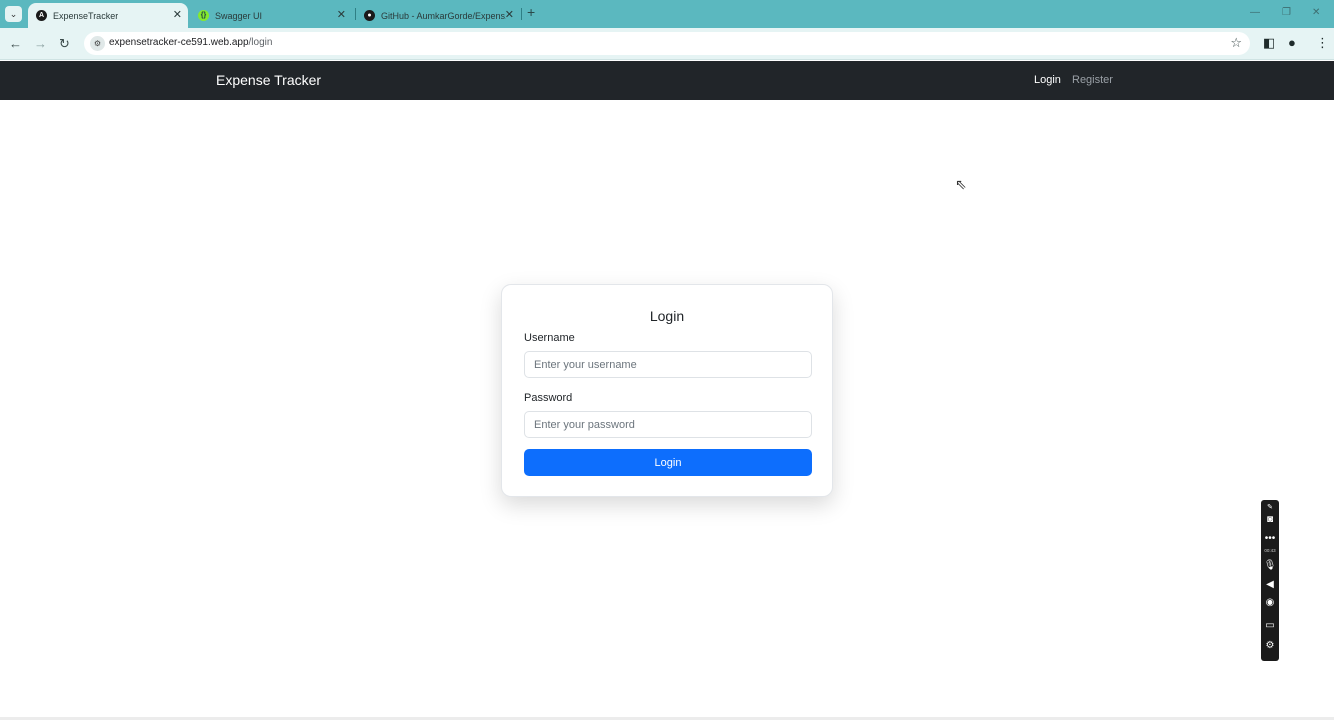 The image size is (1334, 720). I want to click on screen-icon: ▭, so click(1270, 626).